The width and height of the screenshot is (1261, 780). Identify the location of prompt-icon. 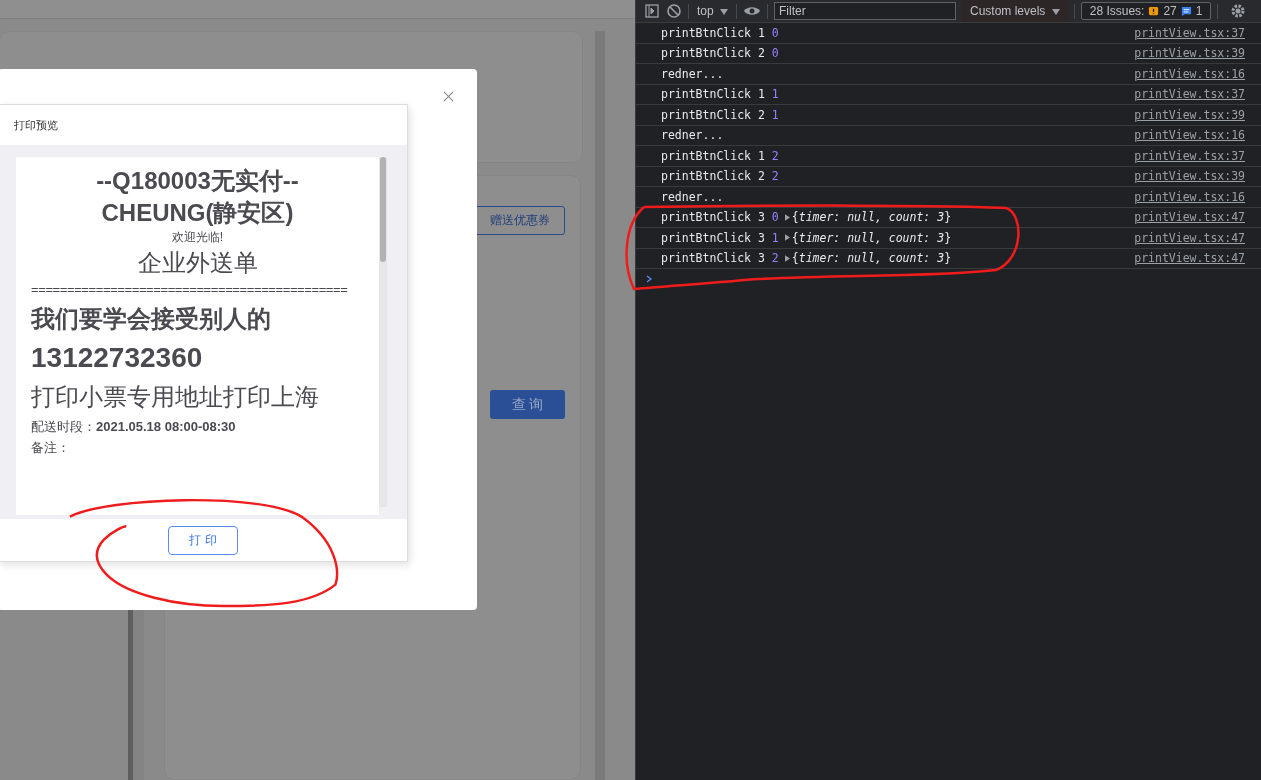
(649, 279).